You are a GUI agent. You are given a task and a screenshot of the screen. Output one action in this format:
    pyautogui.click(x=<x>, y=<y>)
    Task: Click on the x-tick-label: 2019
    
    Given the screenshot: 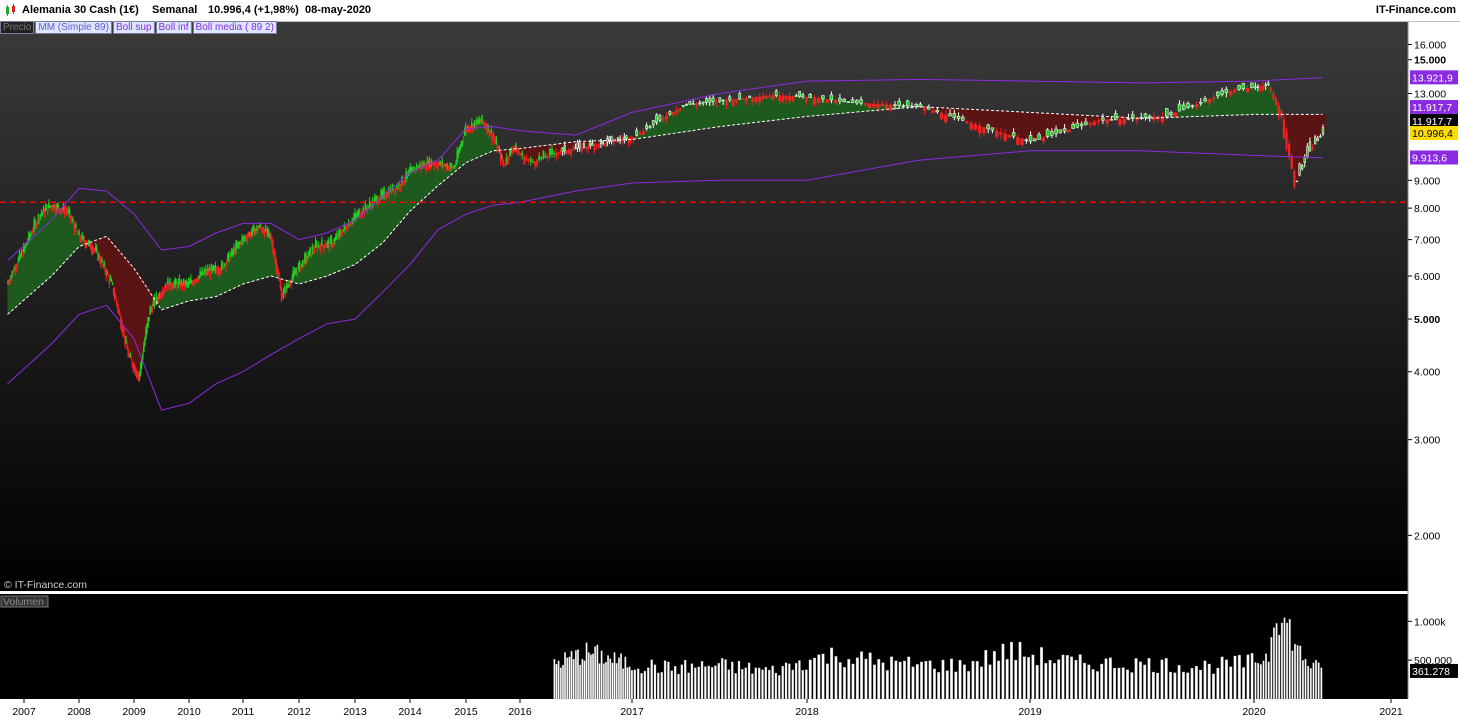 What is the action you would take?
    pyautogui.click(x=1030, y=712)
    